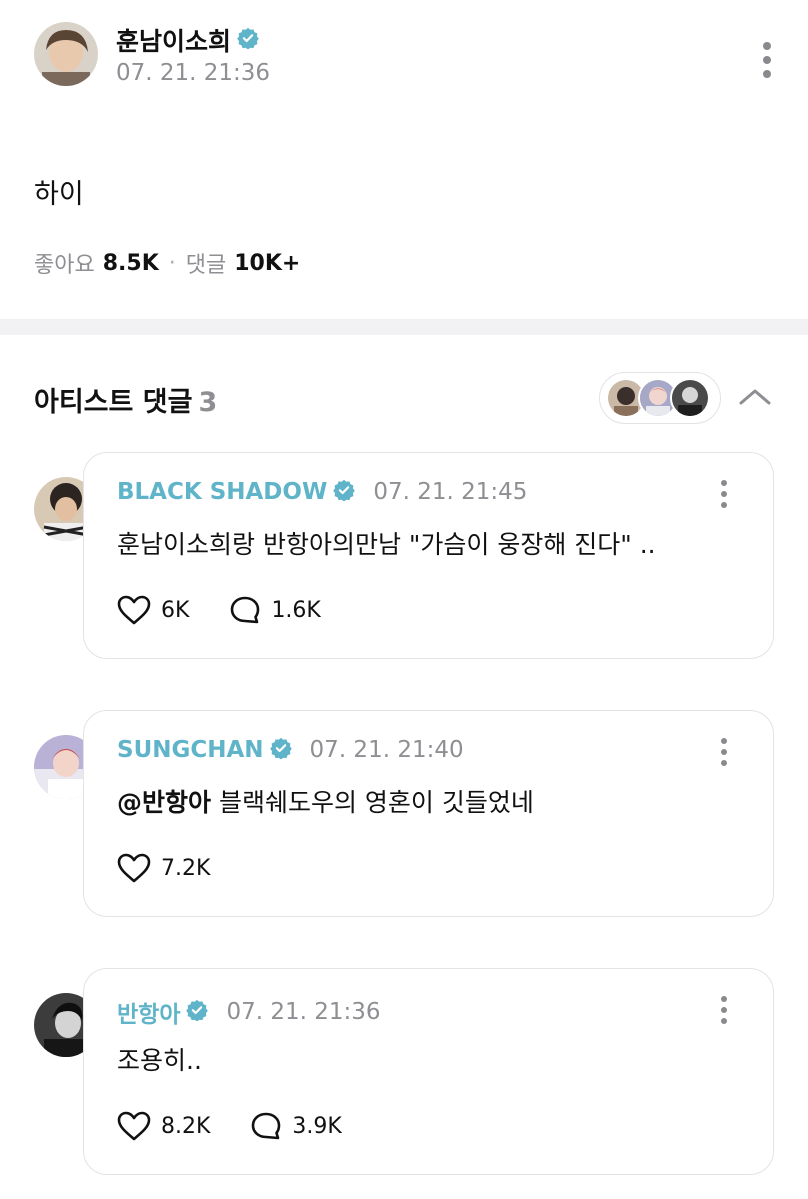  I want to click on comment-text: 훈남이소희랑 반항아의만남 "가슴이 웅장해 진다" .., so click(386, 544).